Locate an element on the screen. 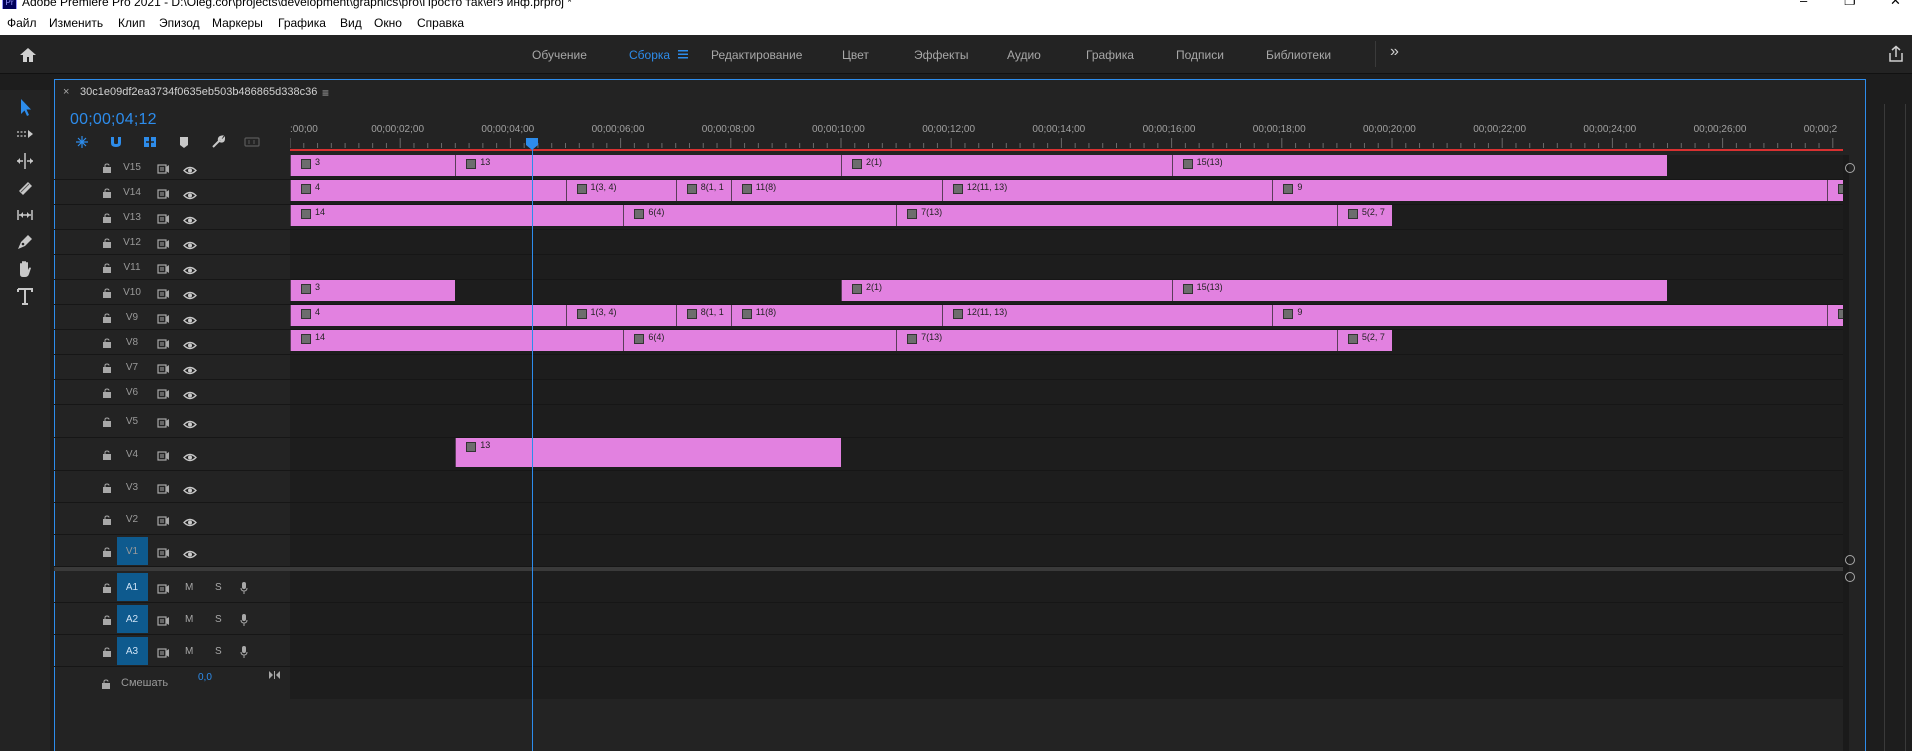 This screenshot has height=751, width=1912. video-clip: 3 is located at coordinates (373, 165).